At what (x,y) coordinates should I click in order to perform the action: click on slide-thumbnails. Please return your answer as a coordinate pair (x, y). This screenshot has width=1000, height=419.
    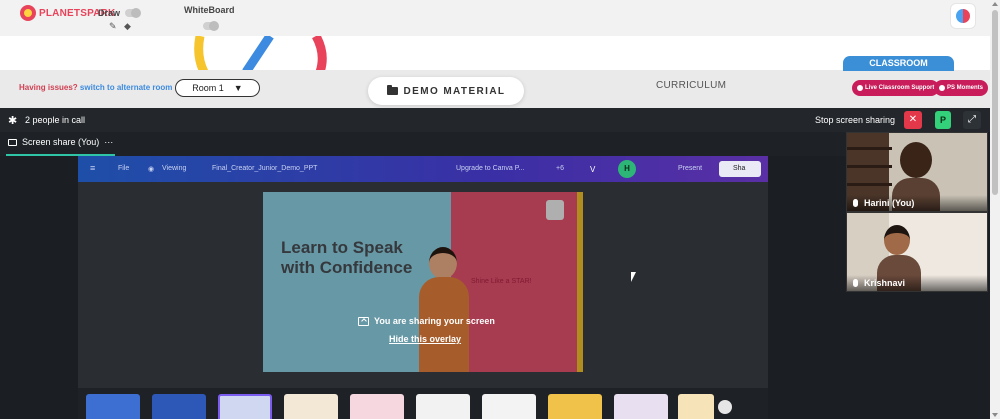
    Looking at the image, I should click on (423, 403).